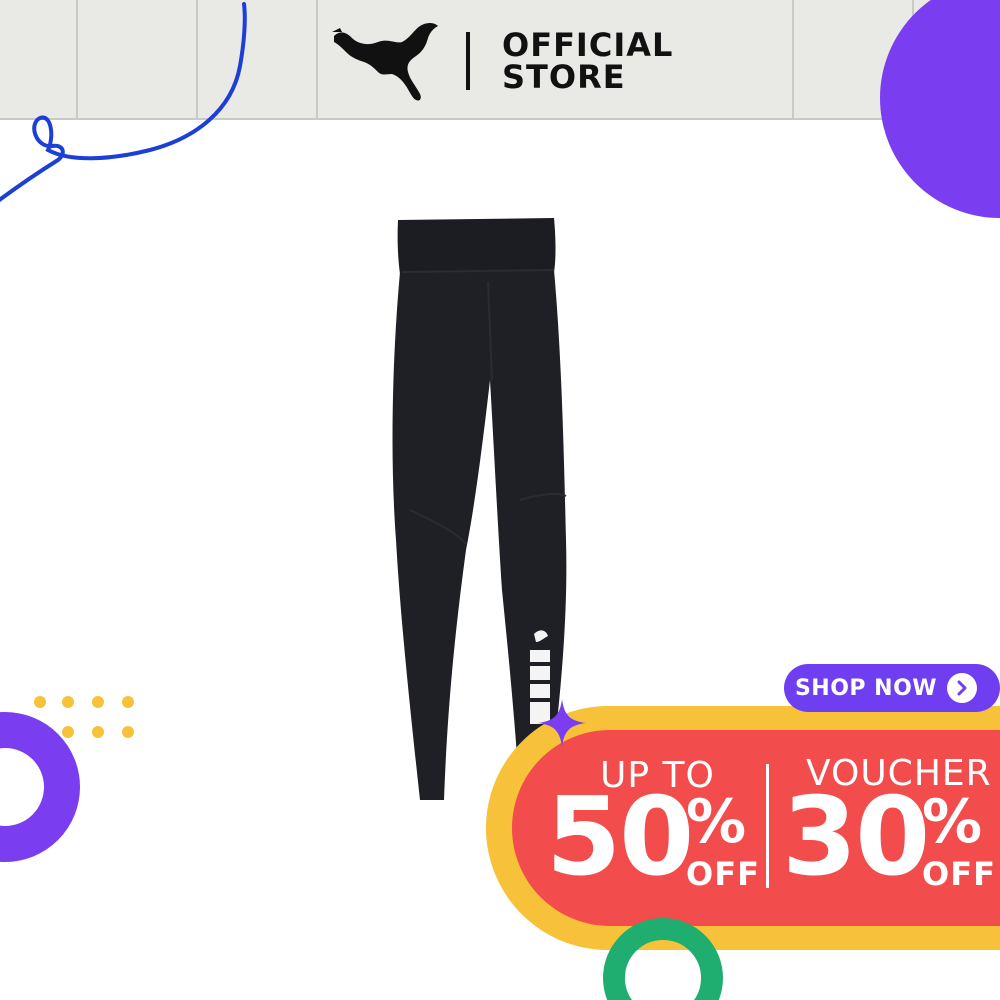 This screenshot has width=1000, height=1000. Describe the element at coordinates (734, 59) in the screenshot. I see `header-grid-cell` at that location.